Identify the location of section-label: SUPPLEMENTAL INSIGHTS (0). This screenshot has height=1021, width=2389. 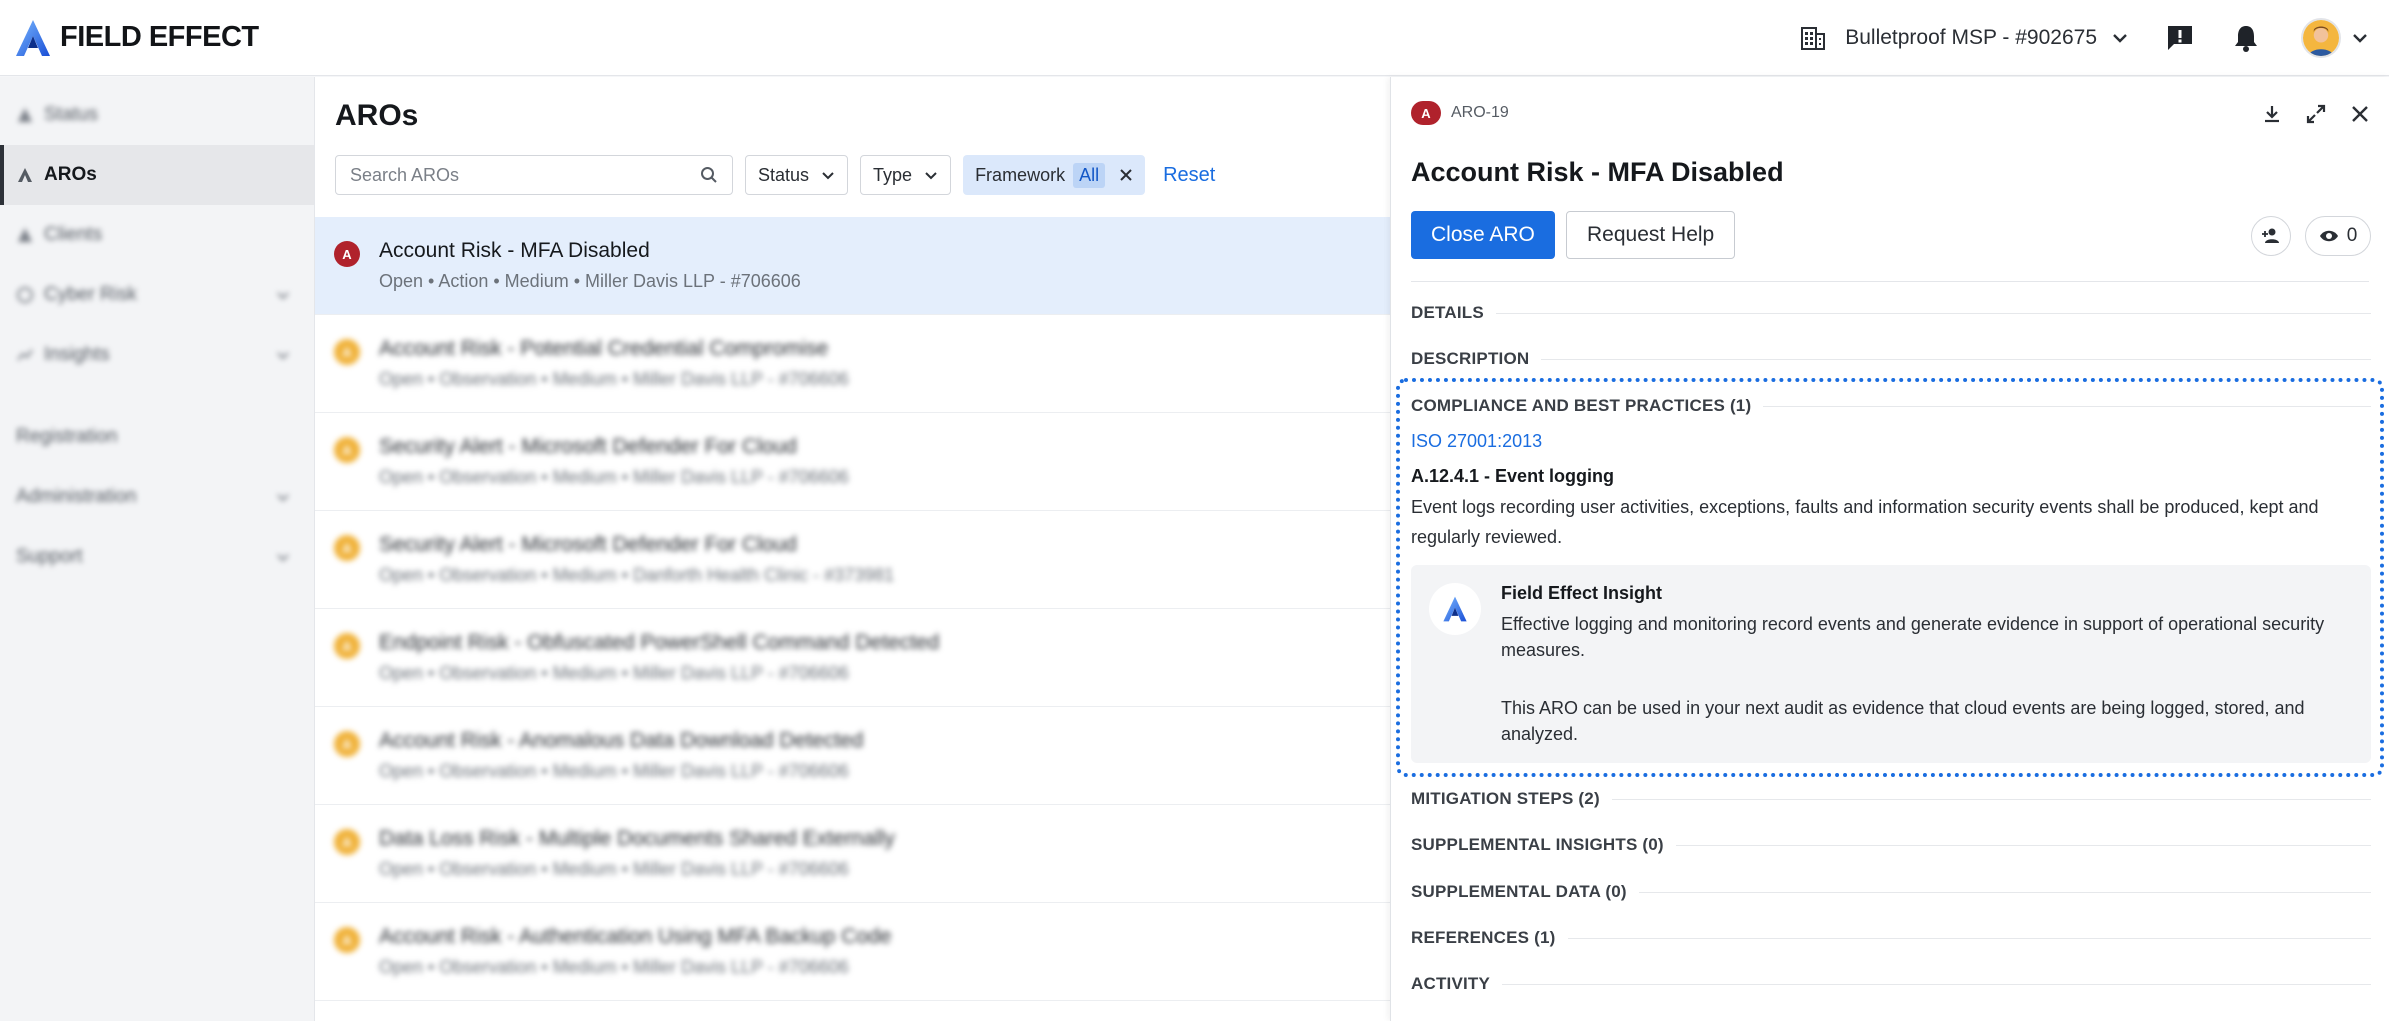
(1537, 844).